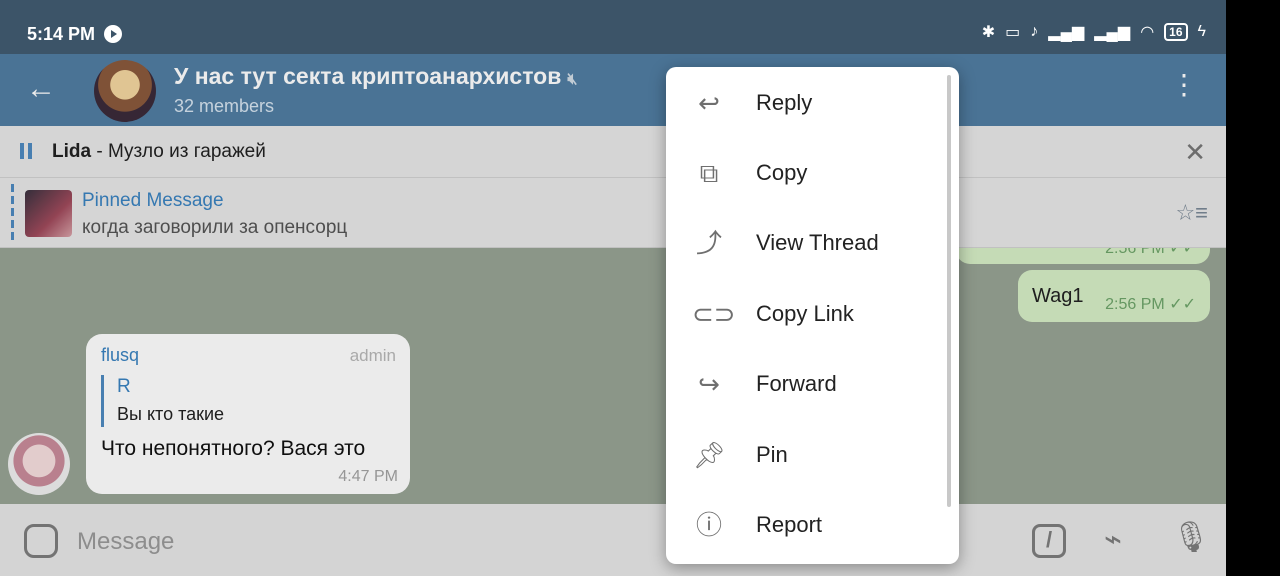  I want to click on menu-item-label: Report, so click(789, 524).